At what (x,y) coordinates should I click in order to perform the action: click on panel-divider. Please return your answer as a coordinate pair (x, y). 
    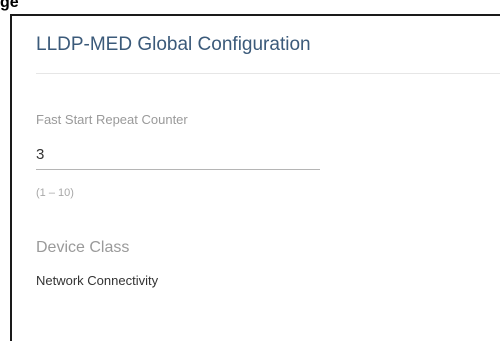
    Looking at the image, I should click on (268, 73).